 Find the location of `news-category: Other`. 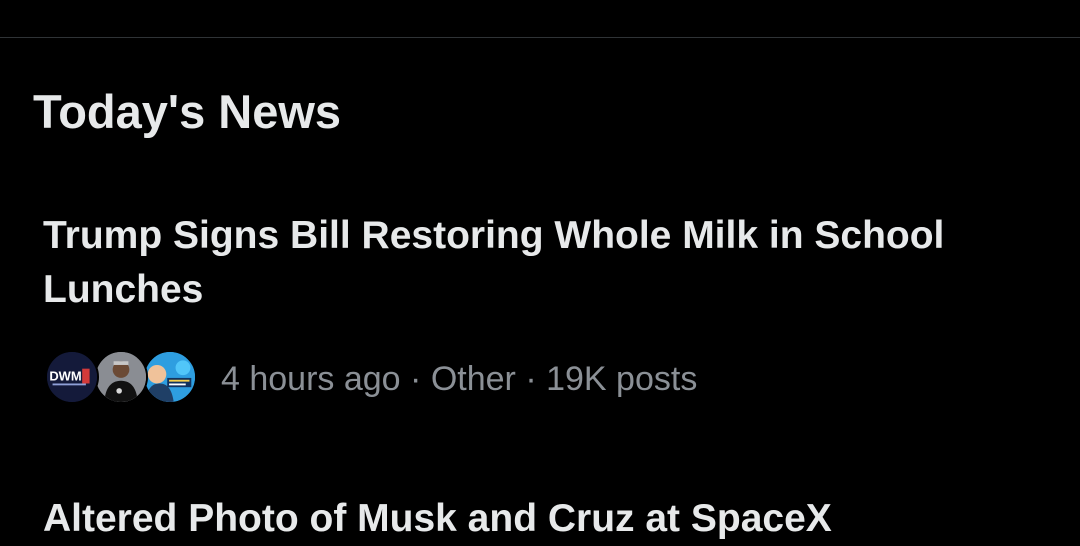

news-category: Other is located at coordinates (473, 379).